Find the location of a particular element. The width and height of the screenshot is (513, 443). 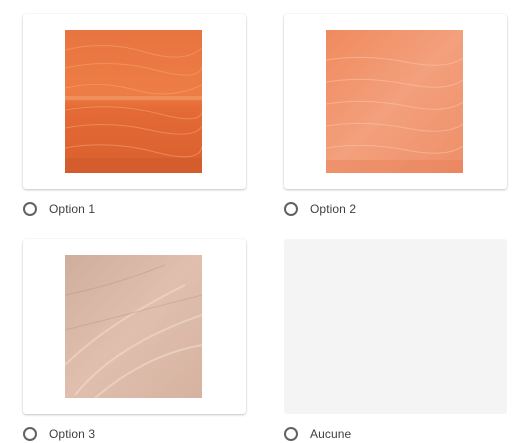

option-1-choice: Option 1 is located at coordinates (59, 209).